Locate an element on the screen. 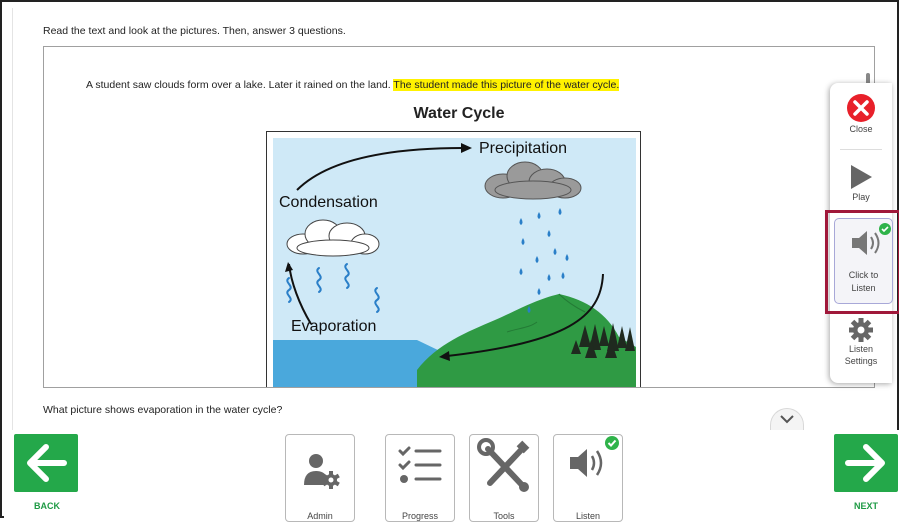  play-label: Play is located at coordinates (861, 197).